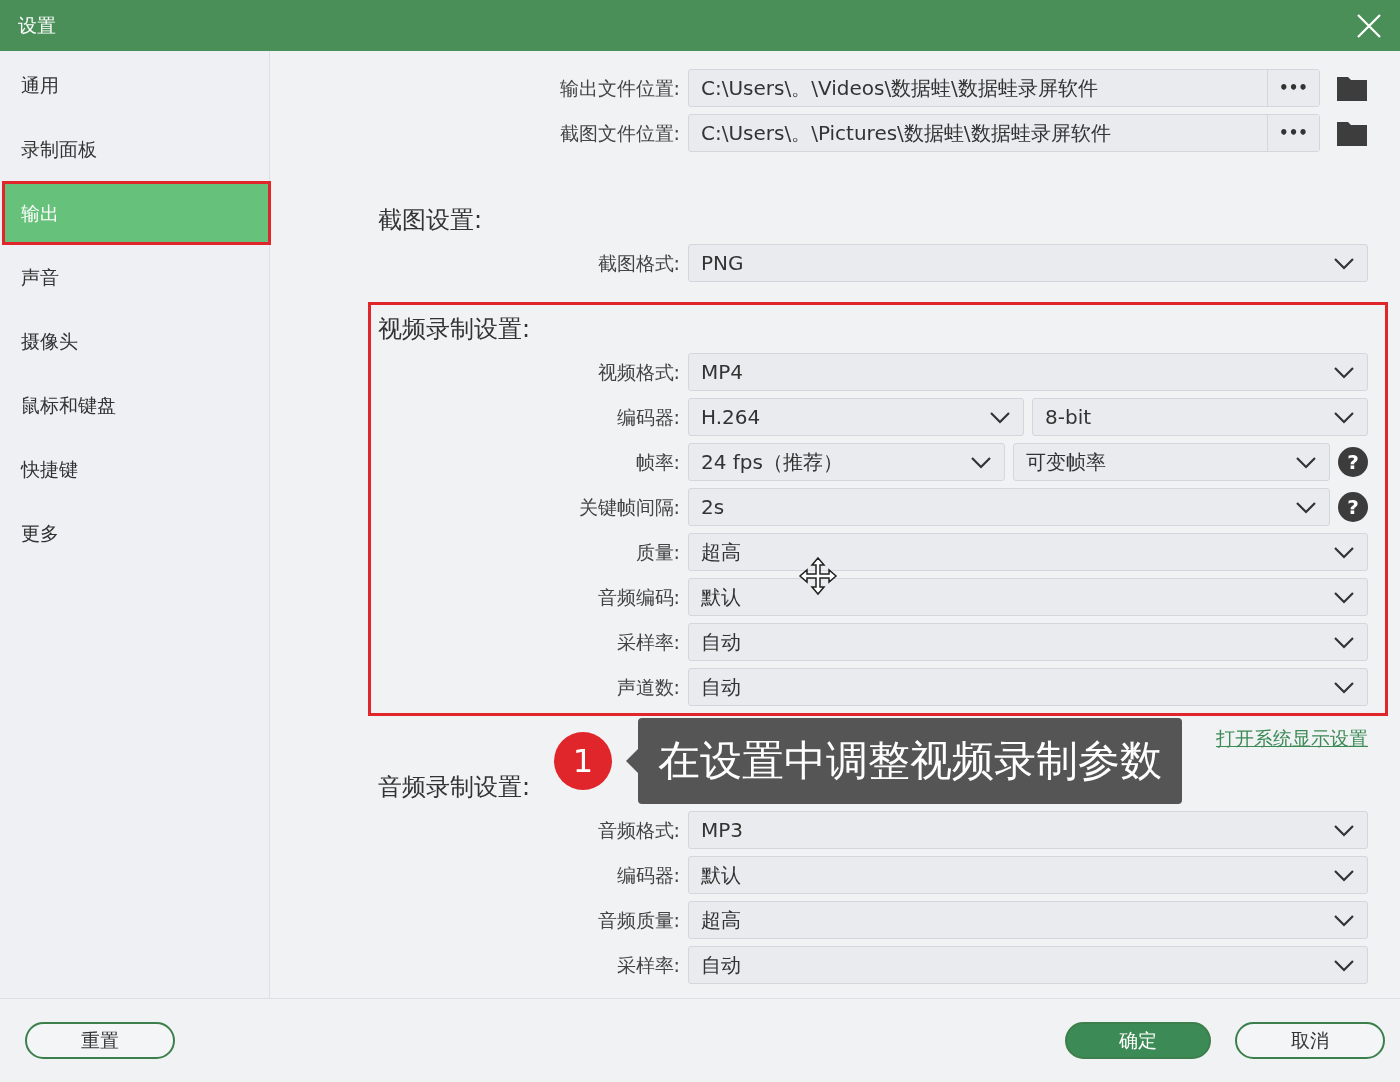 The image size is (1400, 1082). What do you see at coordinates (632, 761) in the screenshot?
I see `callout-pointer` at bounding box center [632, 761].